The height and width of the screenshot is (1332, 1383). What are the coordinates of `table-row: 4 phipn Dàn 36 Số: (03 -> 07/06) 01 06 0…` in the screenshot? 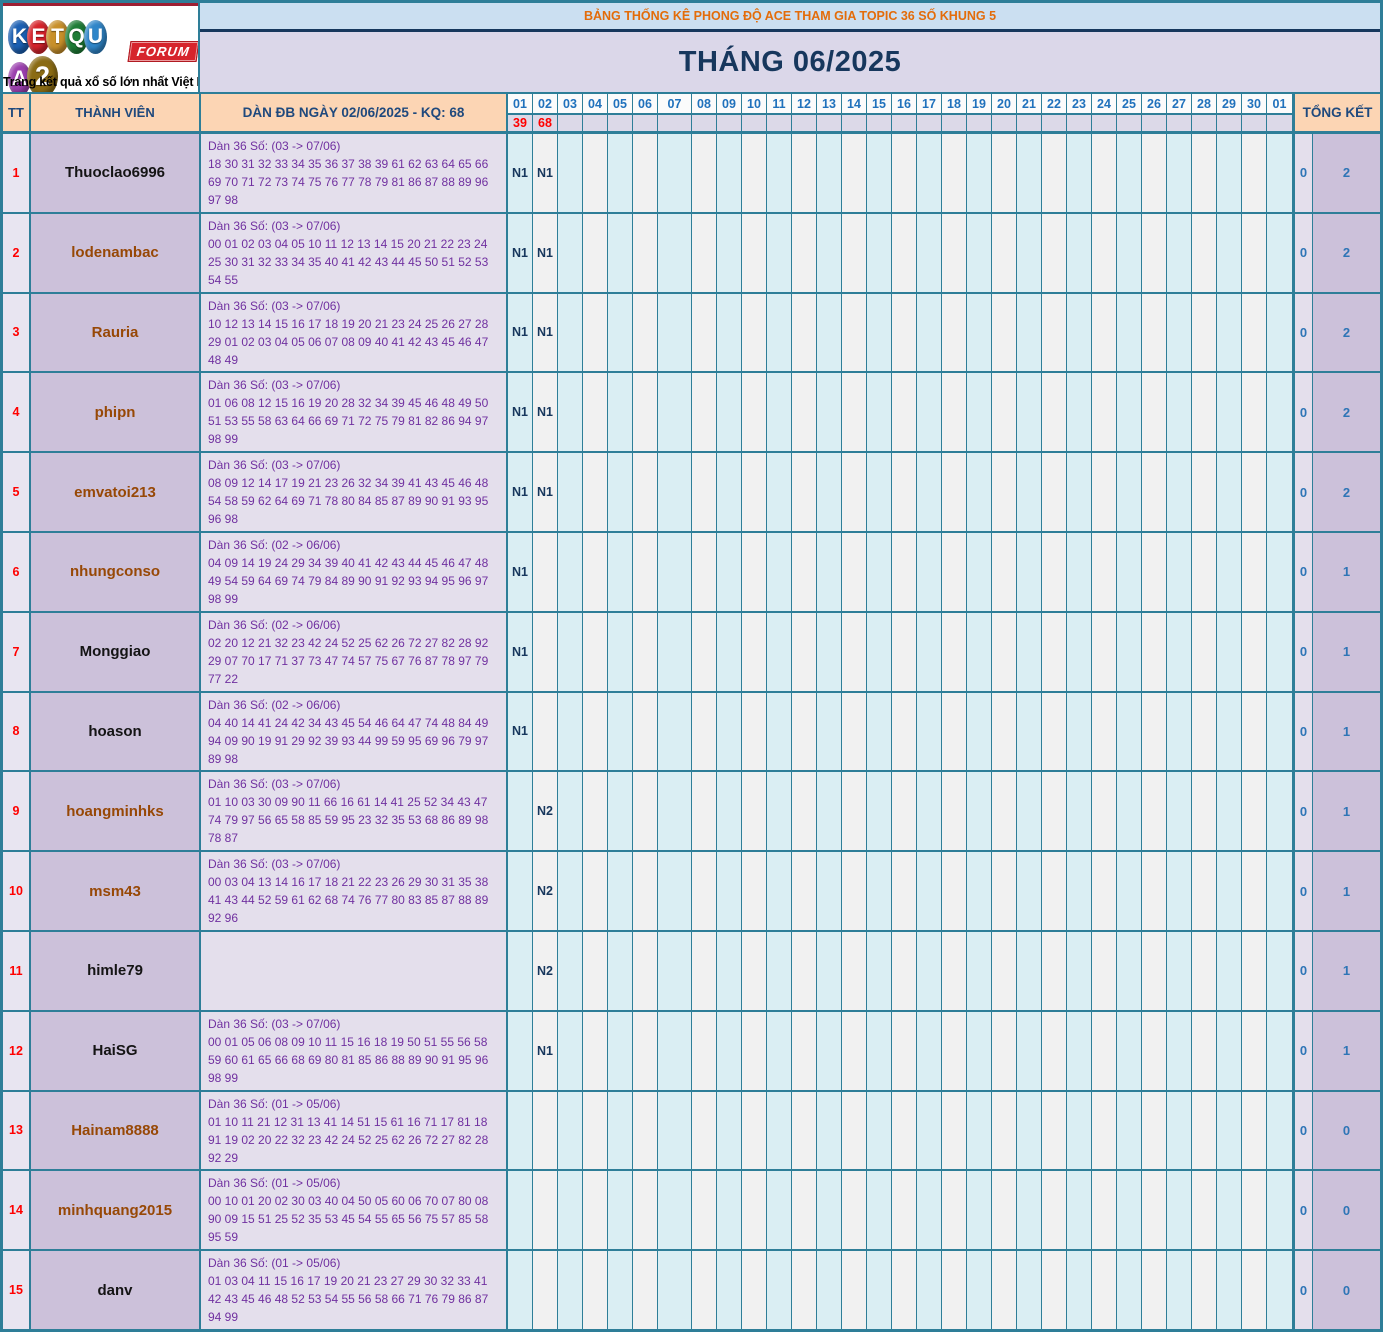 It's located at (691, 413).